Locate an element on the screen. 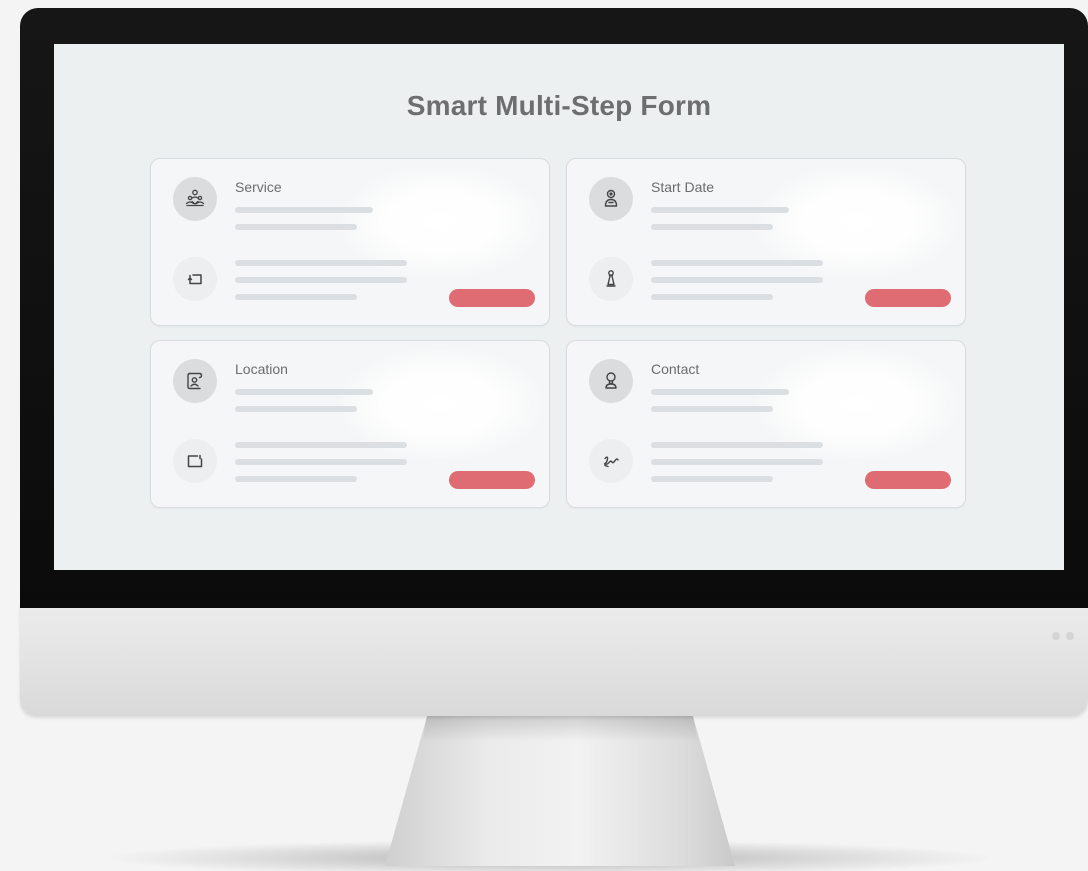 This screenshot has height=871, width=1088. monitor-stand-shade is located at coordinates (560, 729).